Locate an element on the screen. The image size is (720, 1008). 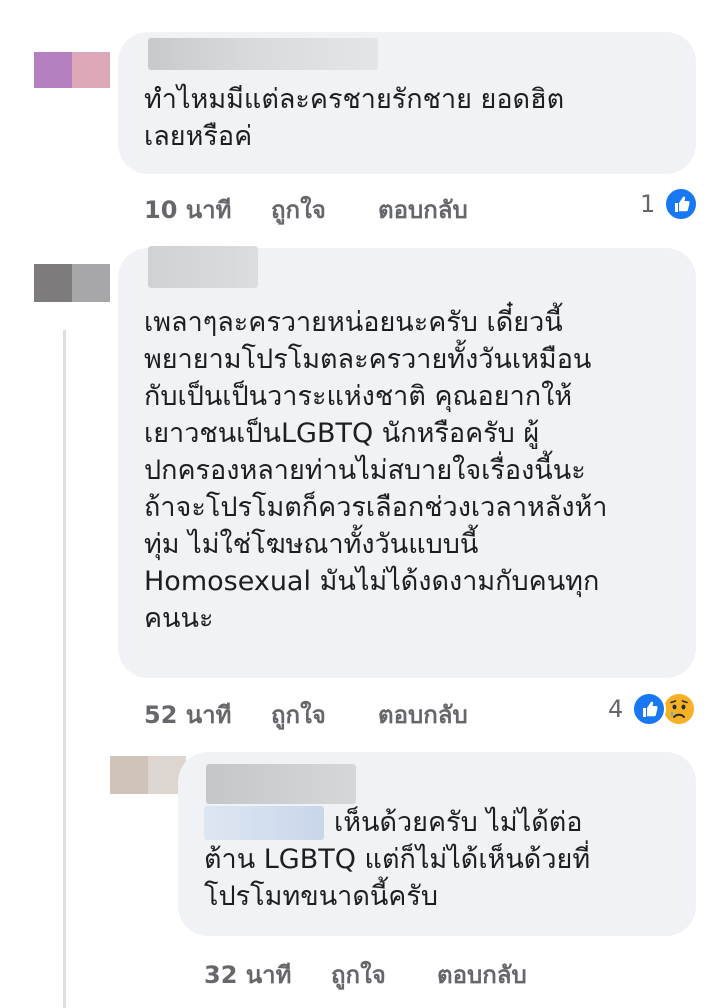
comment-text: ทำไหมมีแต่ละครชายรักชาย ยอดฮิต เลยหรือค่ is located at coordinates (354, 118).